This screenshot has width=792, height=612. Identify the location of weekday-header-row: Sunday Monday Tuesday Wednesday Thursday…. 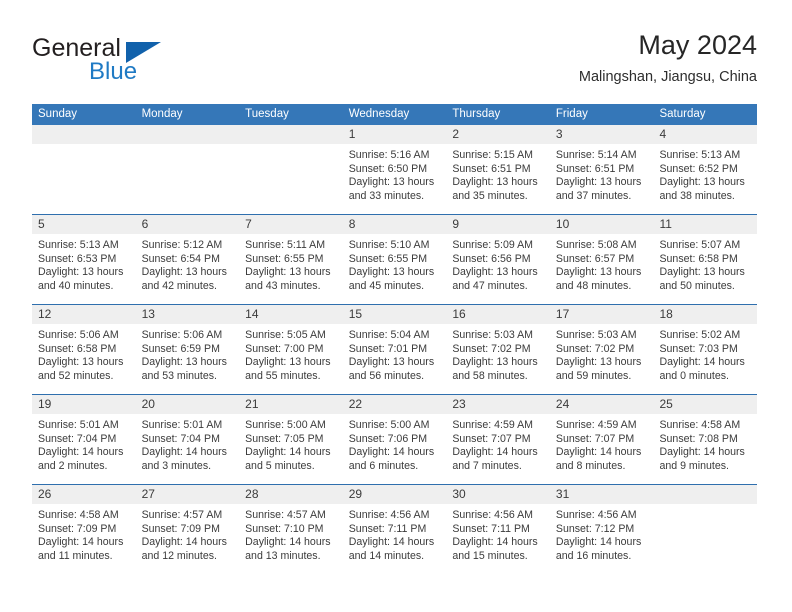
(394, 114).